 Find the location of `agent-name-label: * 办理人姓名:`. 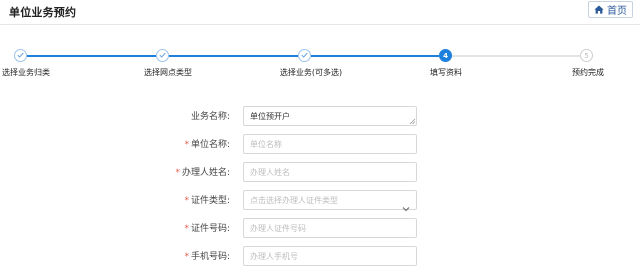

agent-name-label: * 办理人姓名: is located at coordinates (202, 171).